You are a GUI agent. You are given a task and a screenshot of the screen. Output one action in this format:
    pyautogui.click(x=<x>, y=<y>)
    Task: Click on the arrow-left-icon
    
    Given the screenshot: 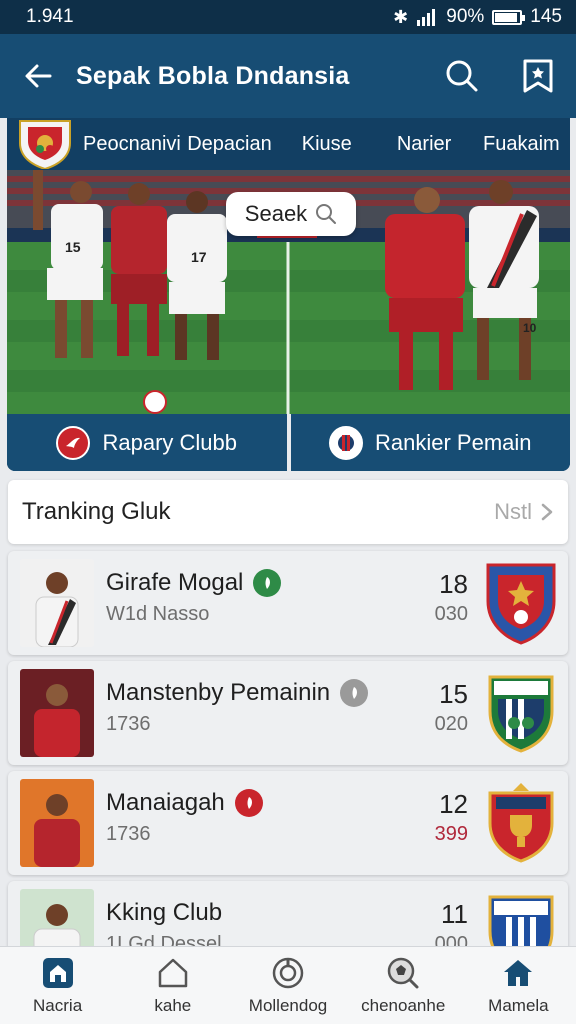 What is the action you would take?
    pyautogui.click(x=38, y=76)
    